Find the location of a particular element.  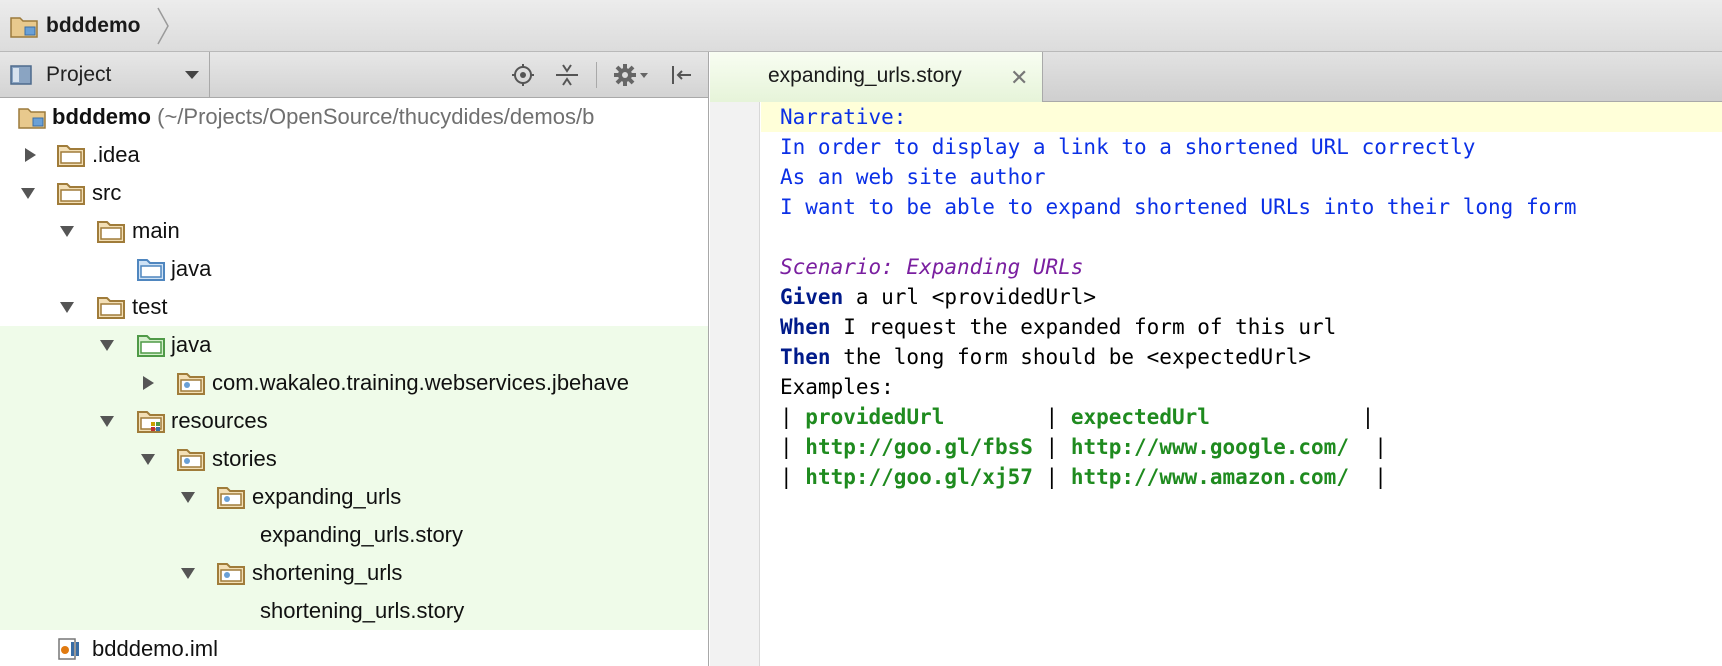

tree-item-label: resources is located at coordinates (219, 420).